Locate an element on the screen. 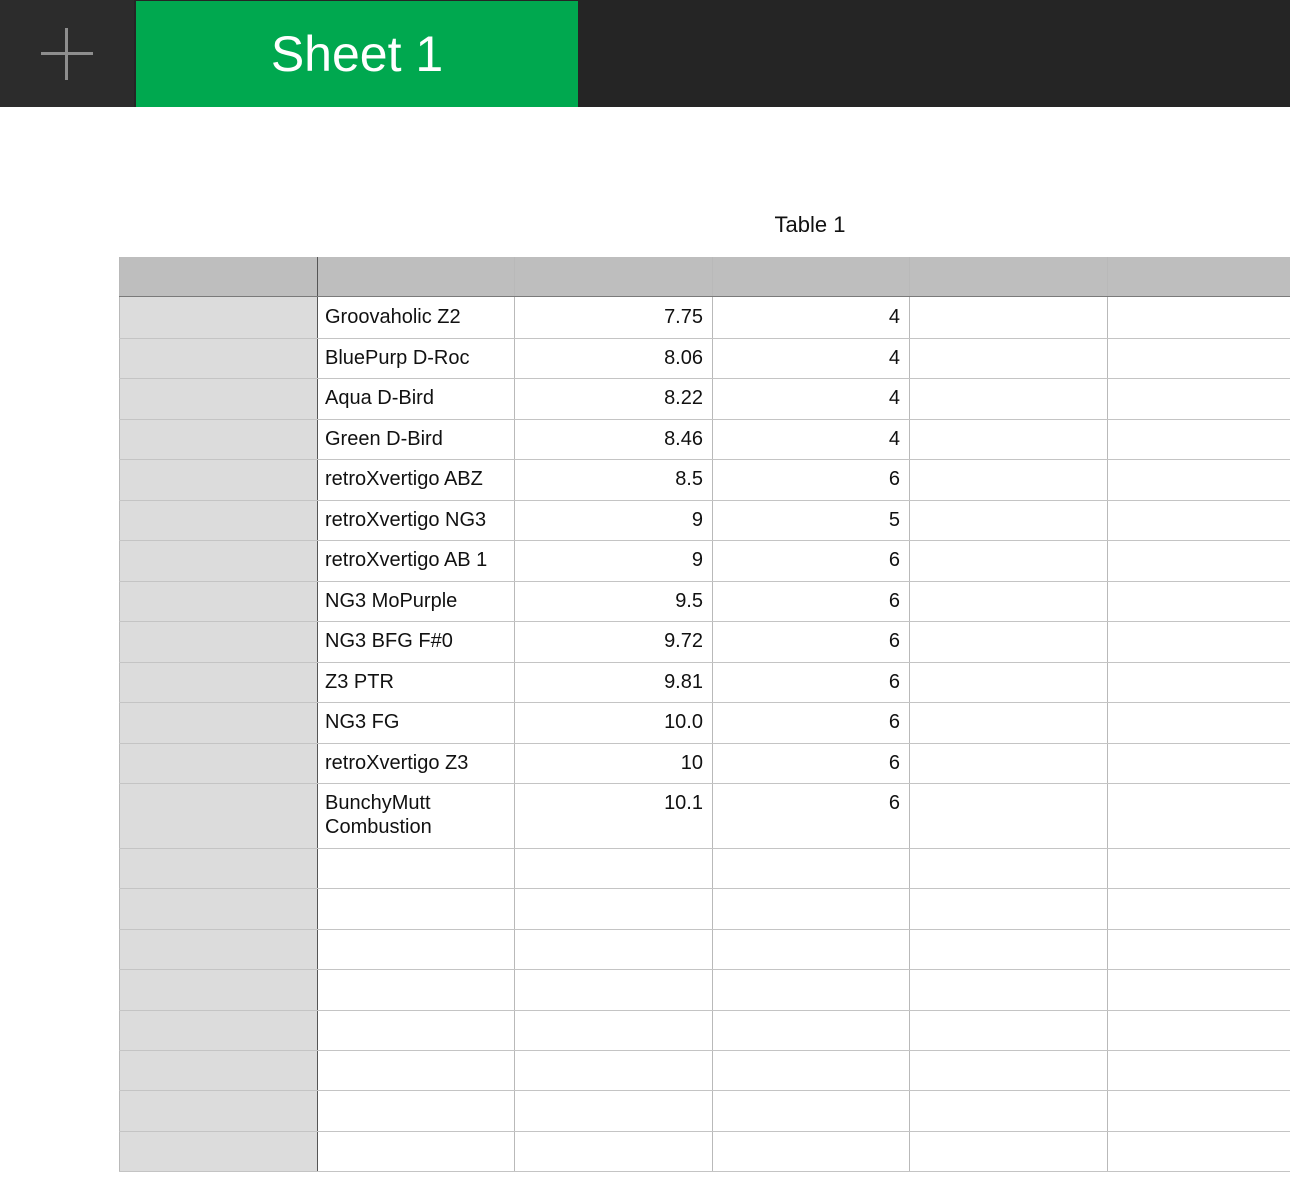 Image resolution: width=1290 pixels, height=1180 pixels. cell-name: retroXvertigo AB 1 is located at coordinates (415, 560).